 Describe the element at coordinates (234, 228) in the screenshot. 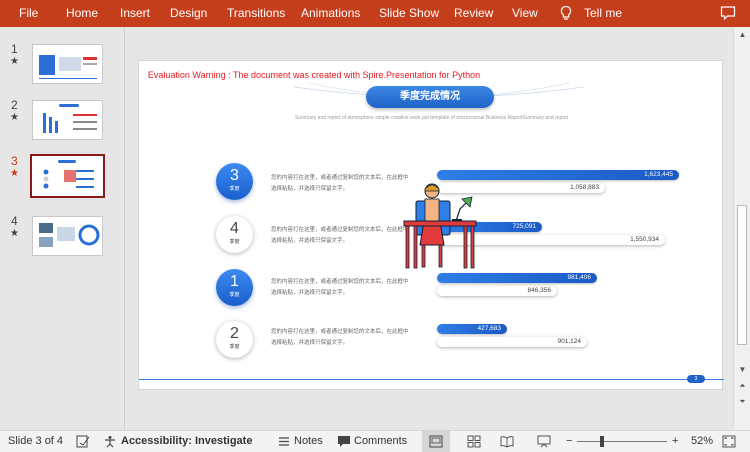

I see `quarter-number: 4` at that location.